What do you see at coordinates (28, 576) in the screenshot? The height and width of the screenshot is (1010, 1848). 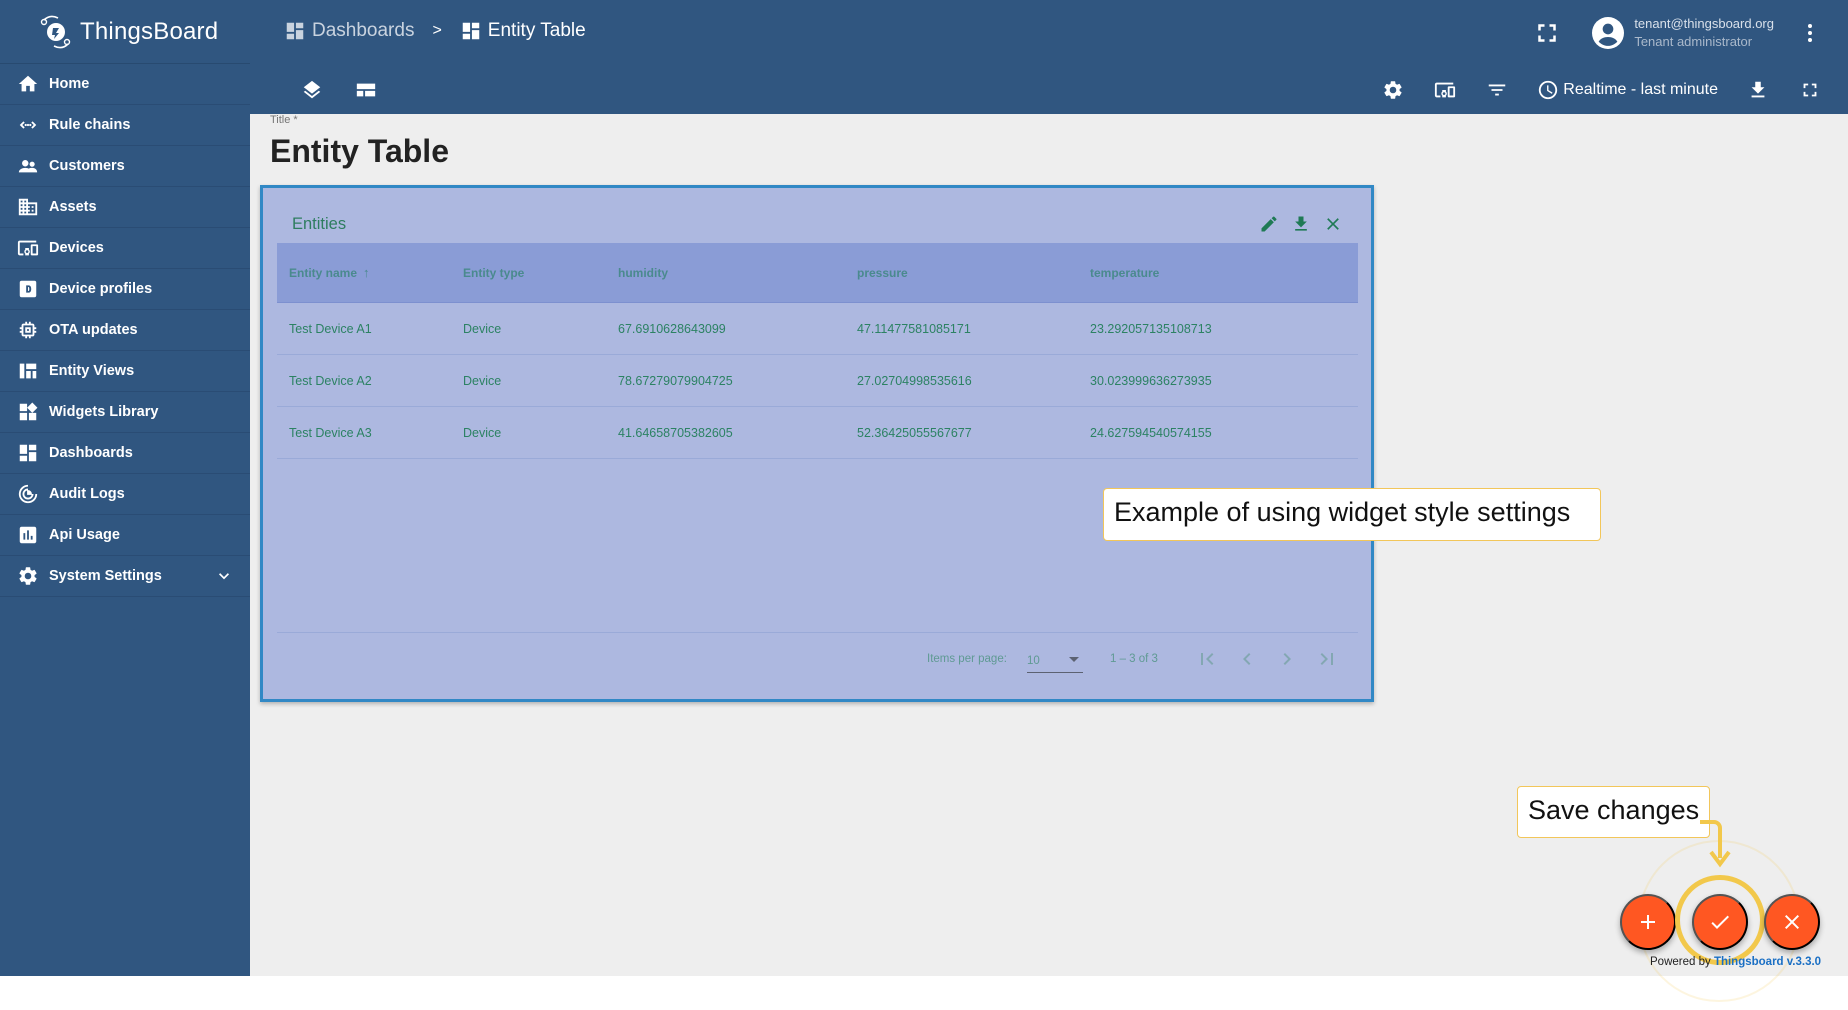 I see `gear-icon` at bounding box center [28, 576].